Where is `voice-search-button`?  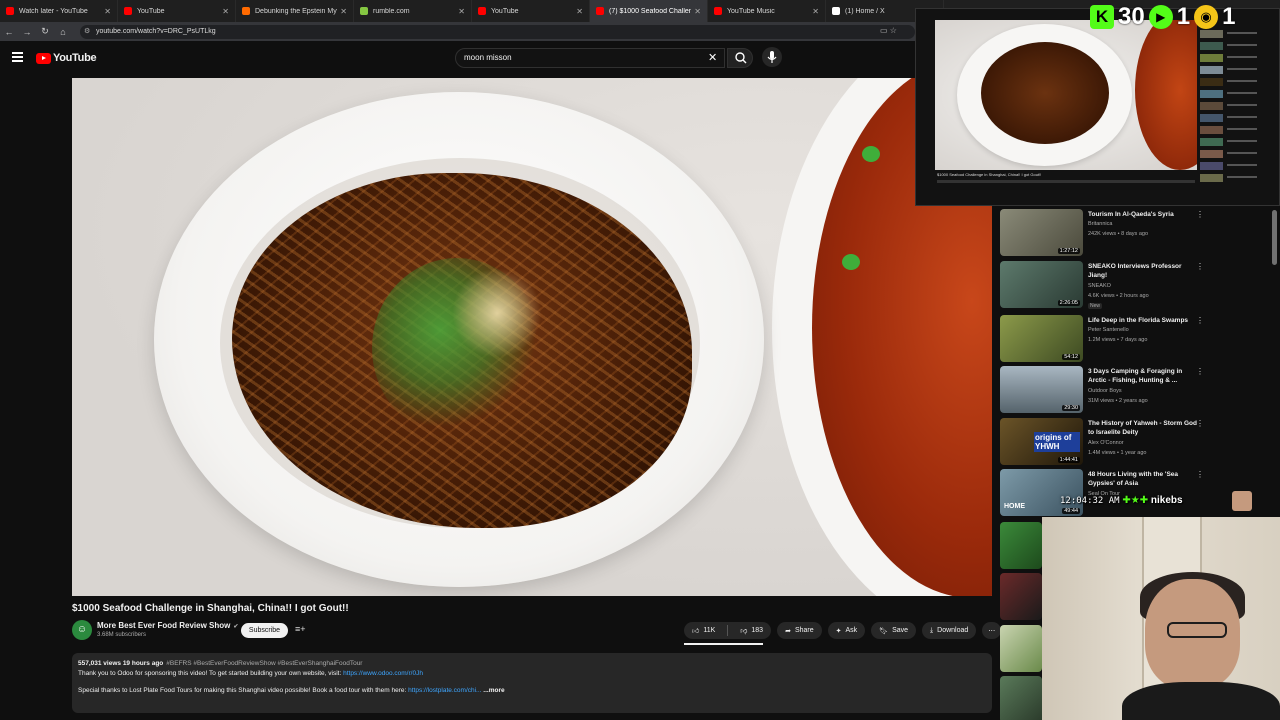 voice-search-button is located at coordinates (772, 57).